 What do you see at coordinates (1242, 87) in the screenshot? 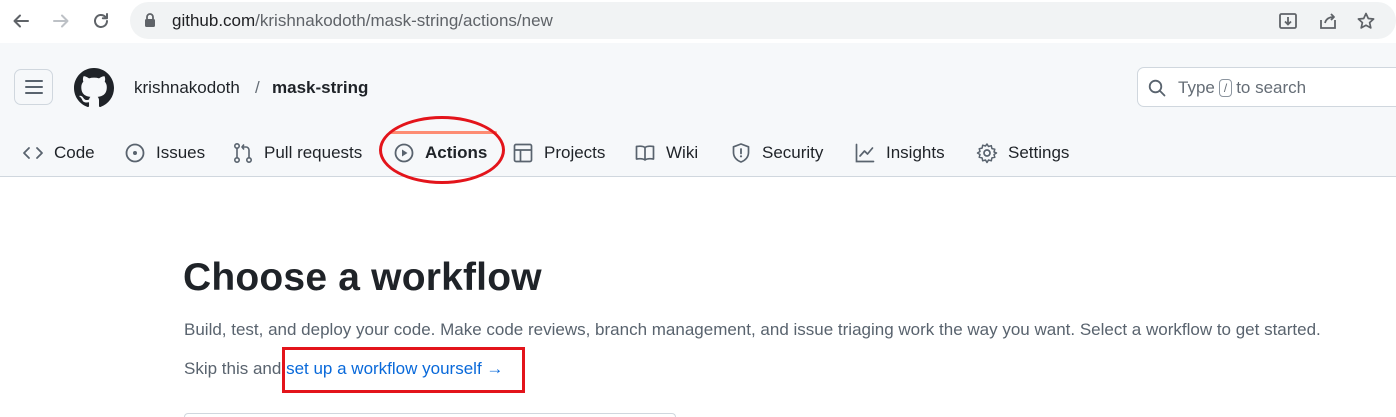
I see `search-placeholder: Type / to search` at bounding box center [1242, 87].